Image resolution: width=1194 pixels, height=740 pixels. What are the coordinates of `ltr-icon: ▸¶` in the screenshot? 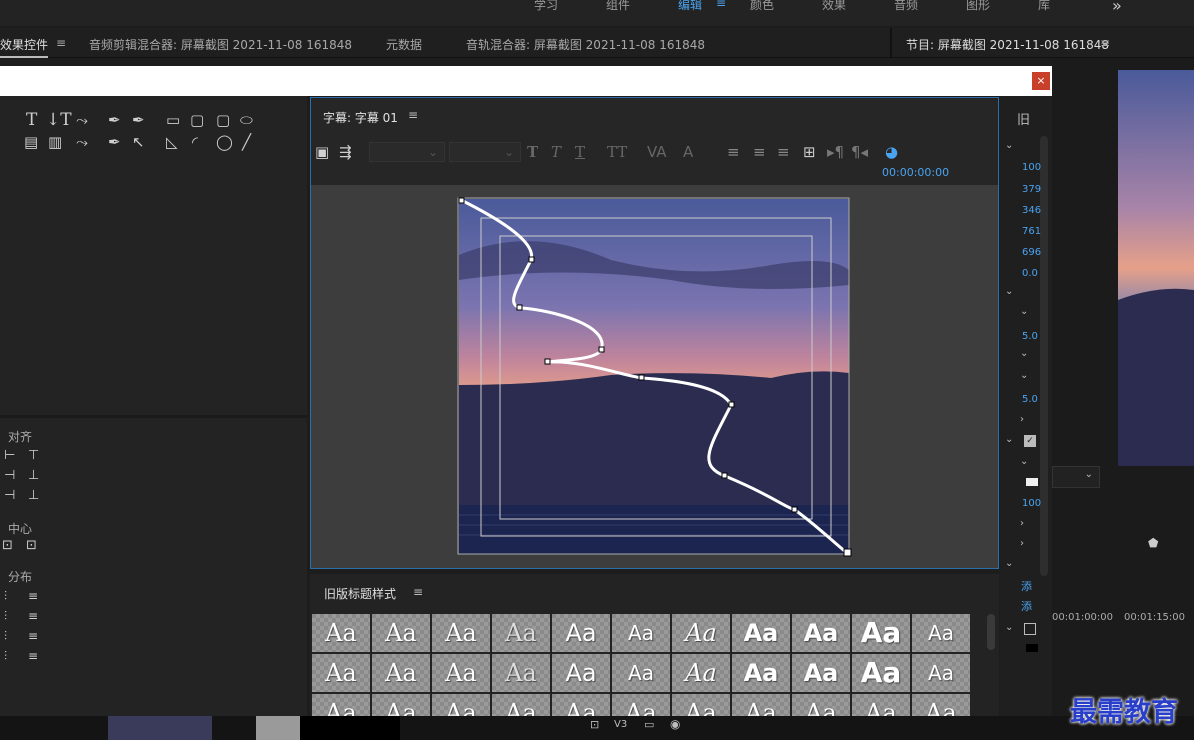 It's located at (835, 152).